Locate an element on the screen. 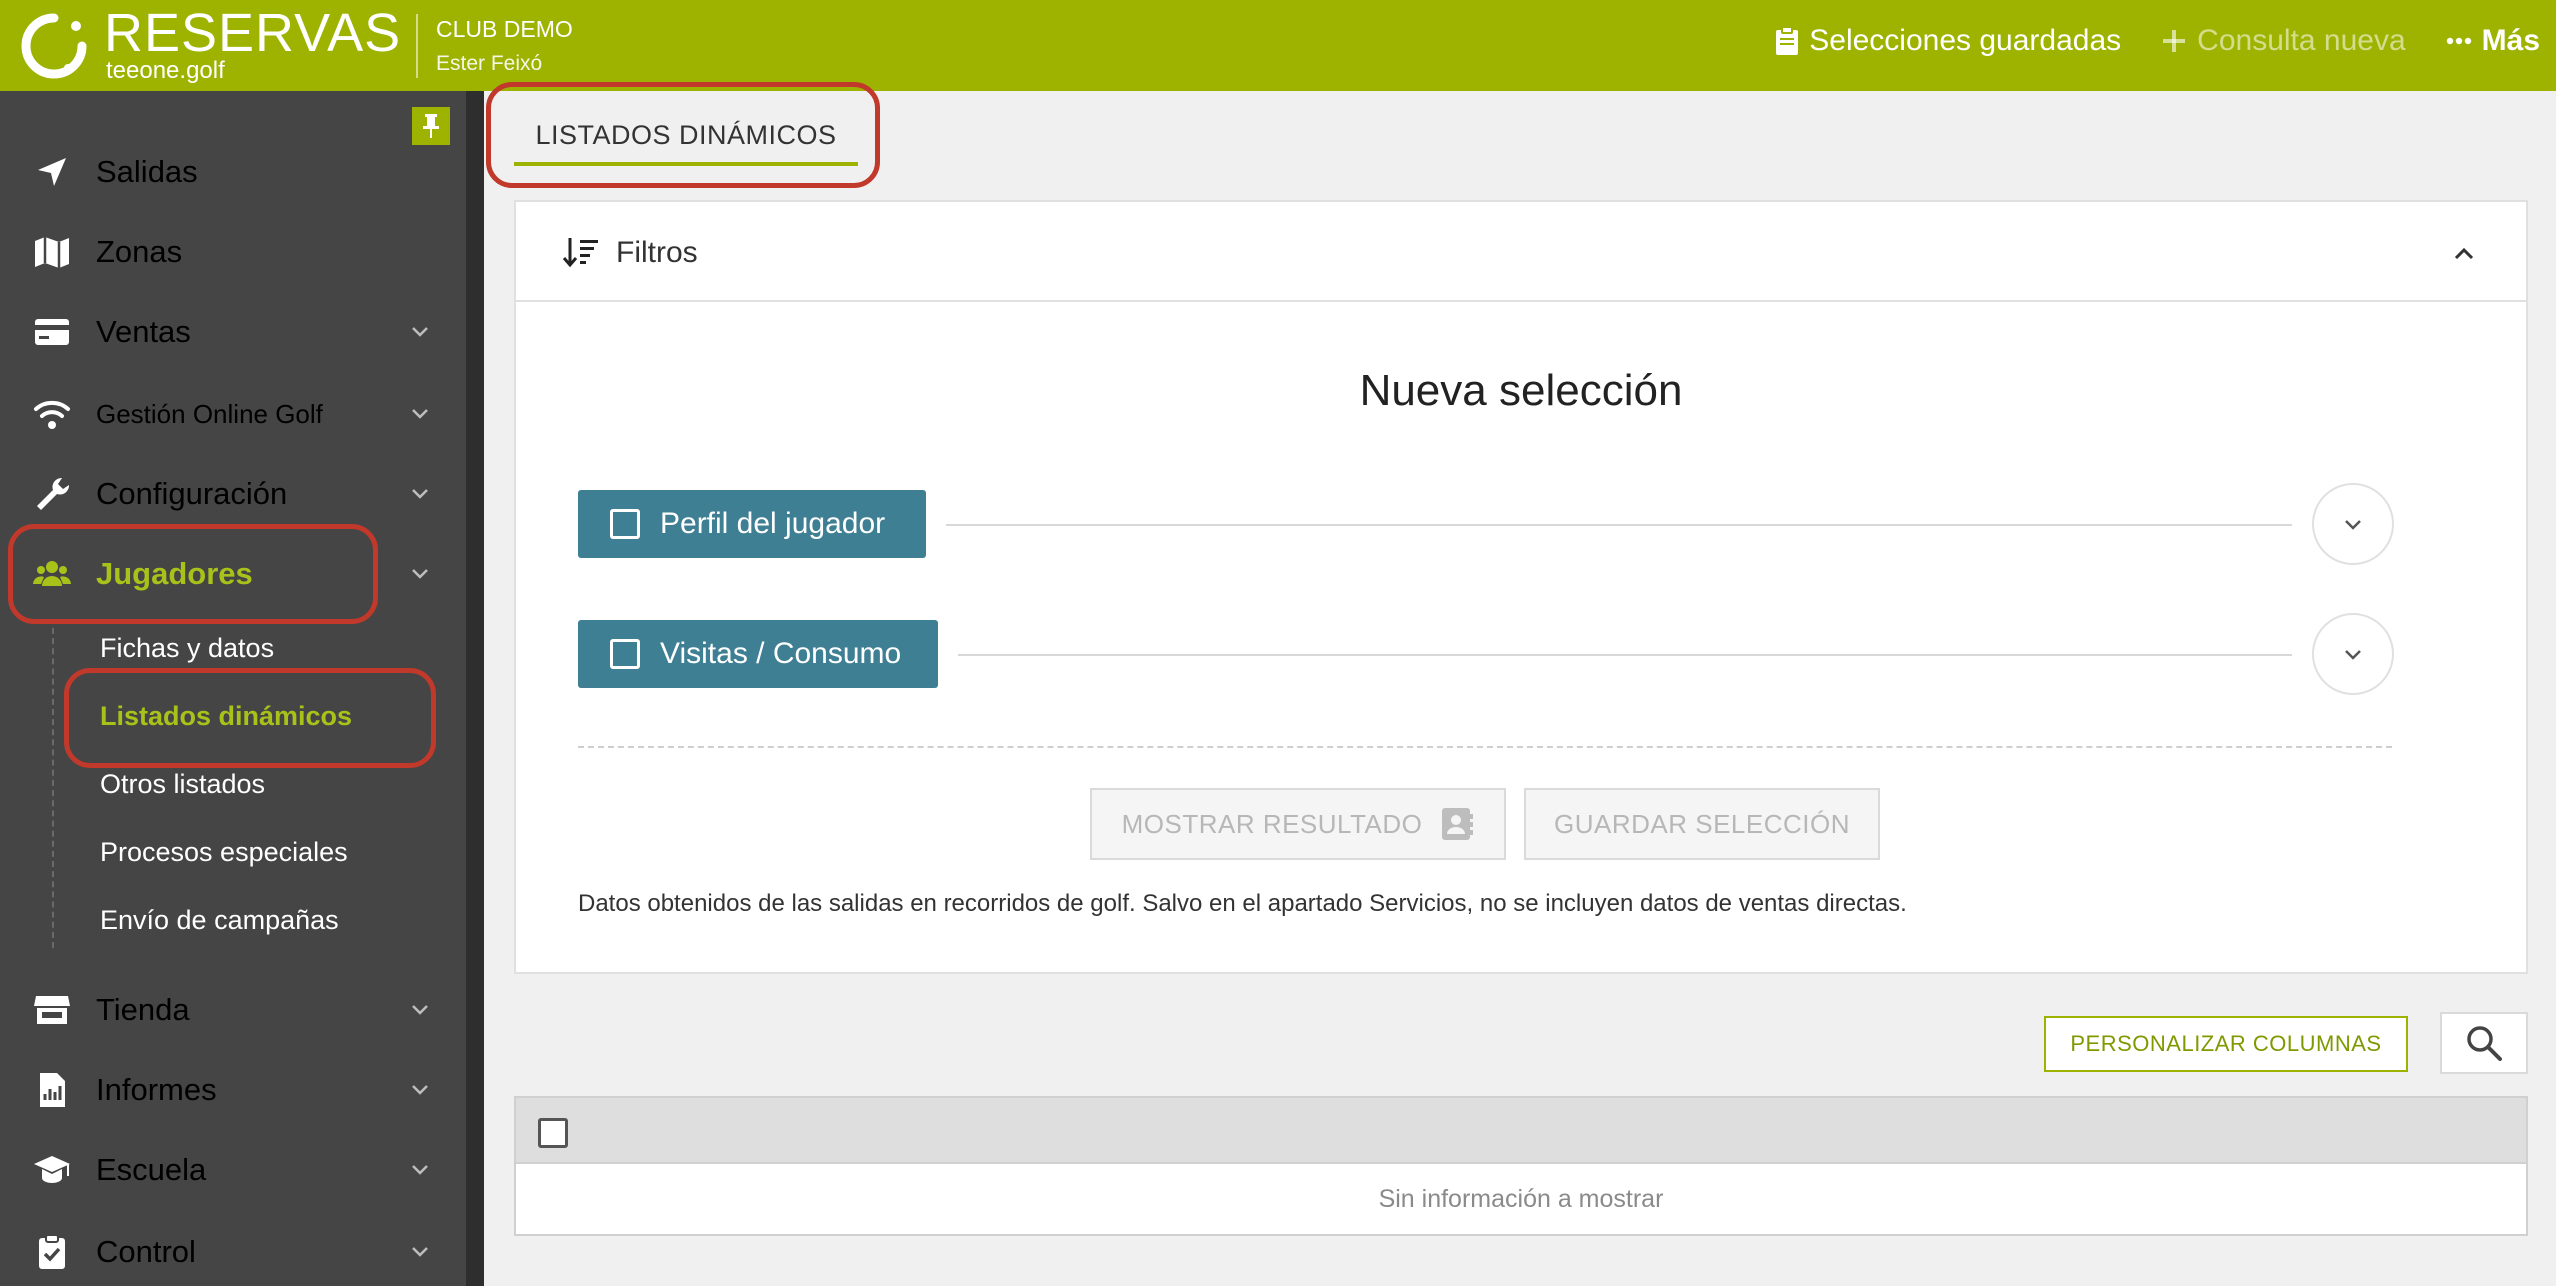 This screenshot has width=2556, height=1286. player-profile-label: Perfil del jugador is located at coordinates (773, 523).